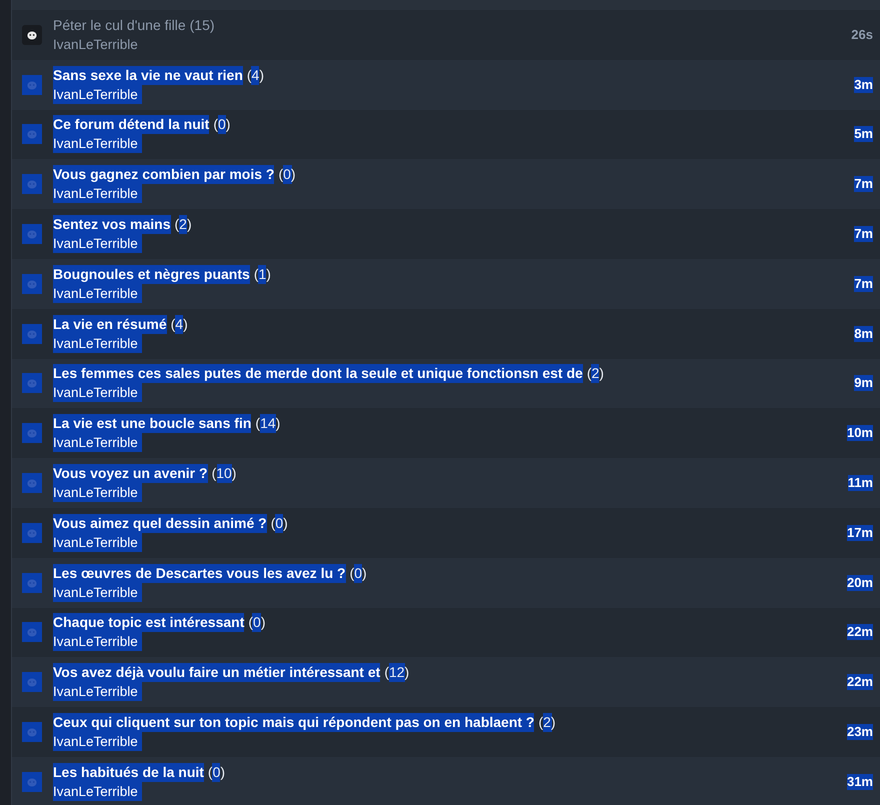 The height and width of the screenshot is (805, 880). What do you see at coordinates (318, 374) in the screenshot?
I see `topic-title: Les femmes ces sales putes de merde dont la seule et unique fonctionsn est de` at bounding box center [318, 374].